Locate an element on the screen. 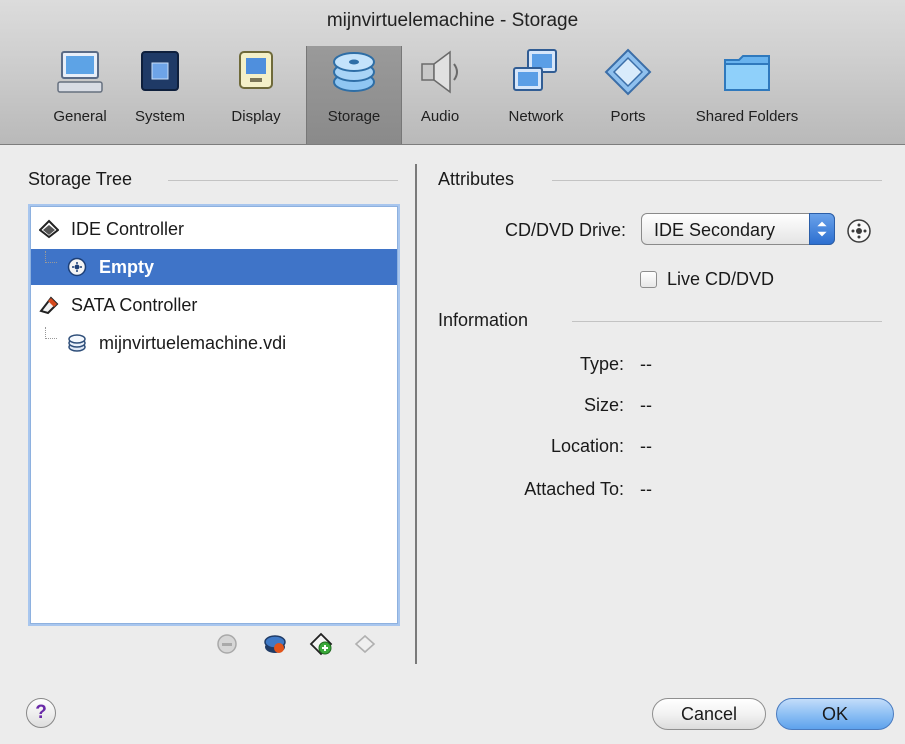 This screenshot has height=744, width=905. ide-controller-icon is located at coordinates (49, 229).